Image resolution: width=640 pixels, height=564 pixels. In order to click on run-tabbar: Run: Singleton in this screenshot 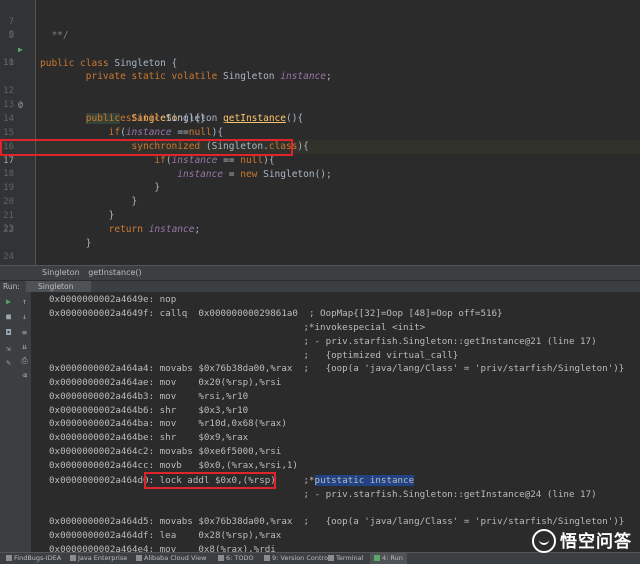, I will do `click(320, 286)`.